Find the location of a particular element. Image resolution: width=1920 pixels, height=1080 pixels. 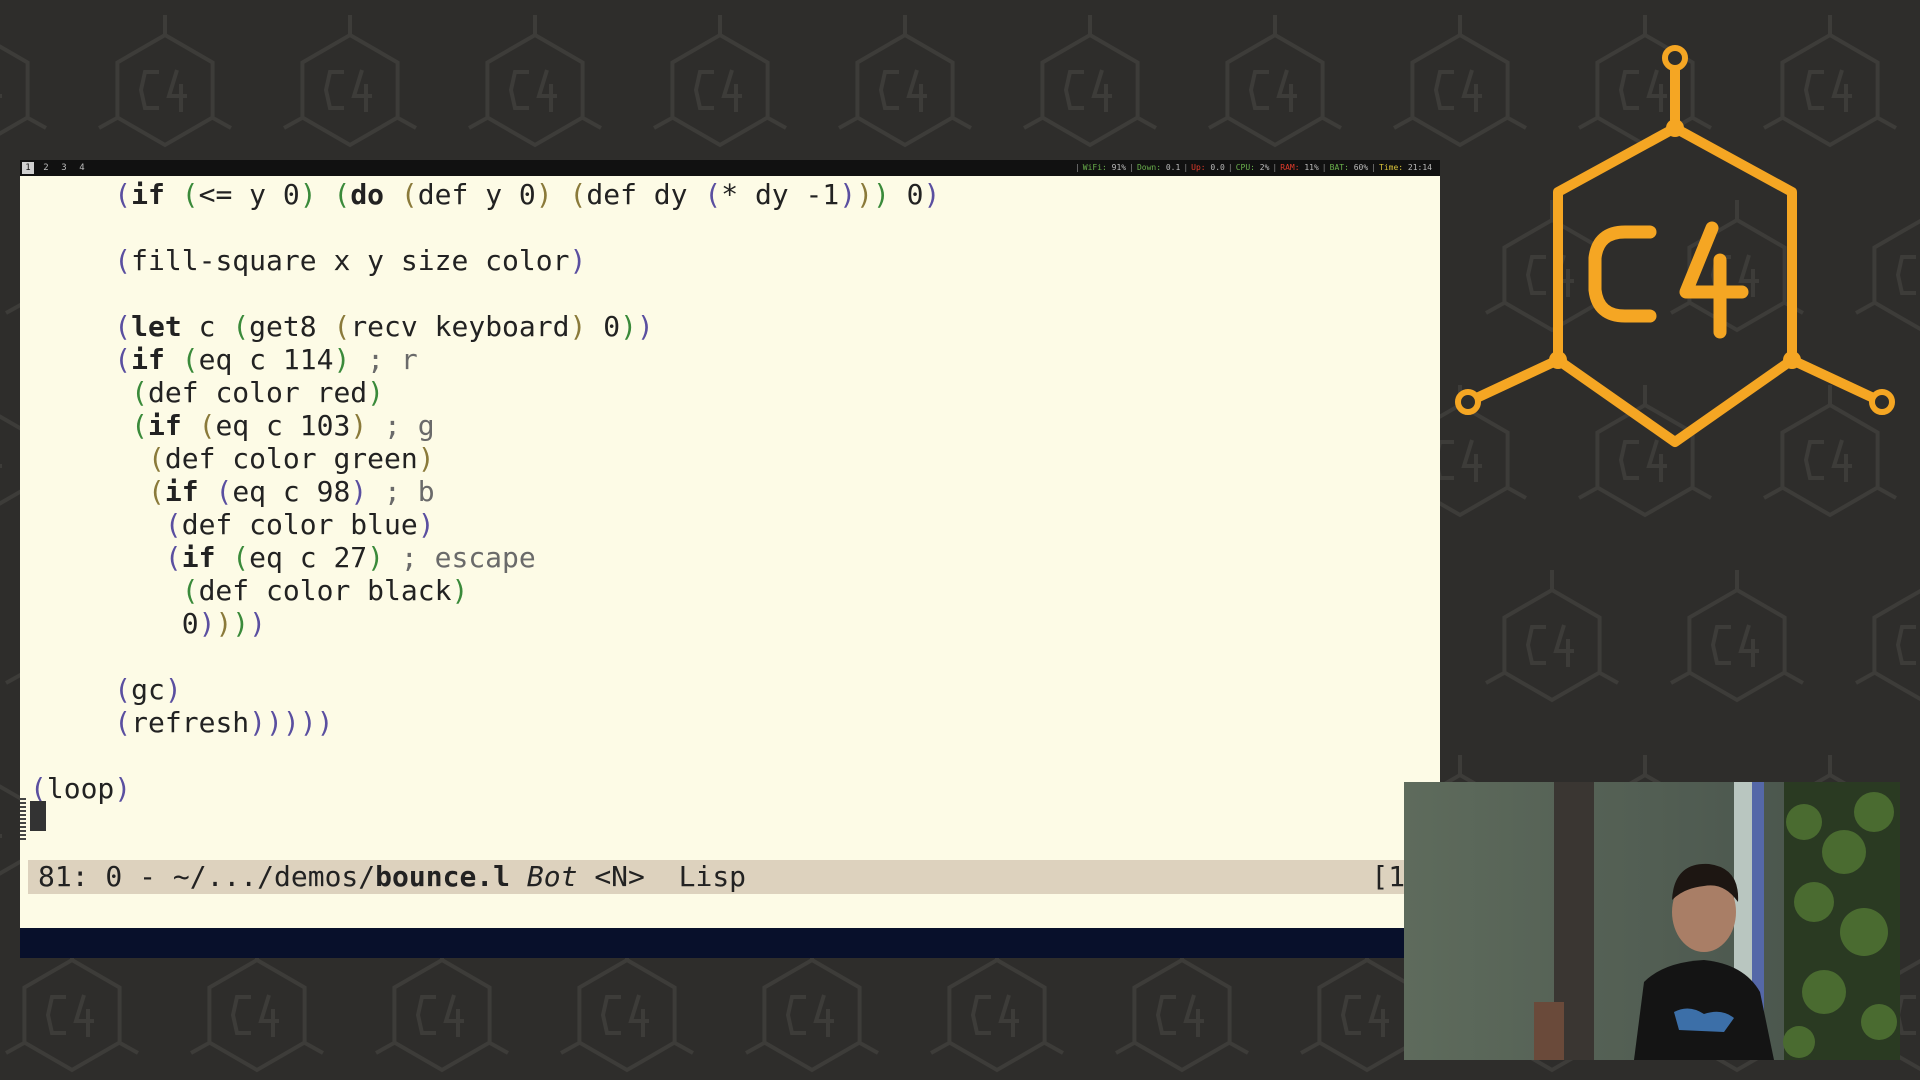

workspace-2: 2 is located at coordinates (46, 168).